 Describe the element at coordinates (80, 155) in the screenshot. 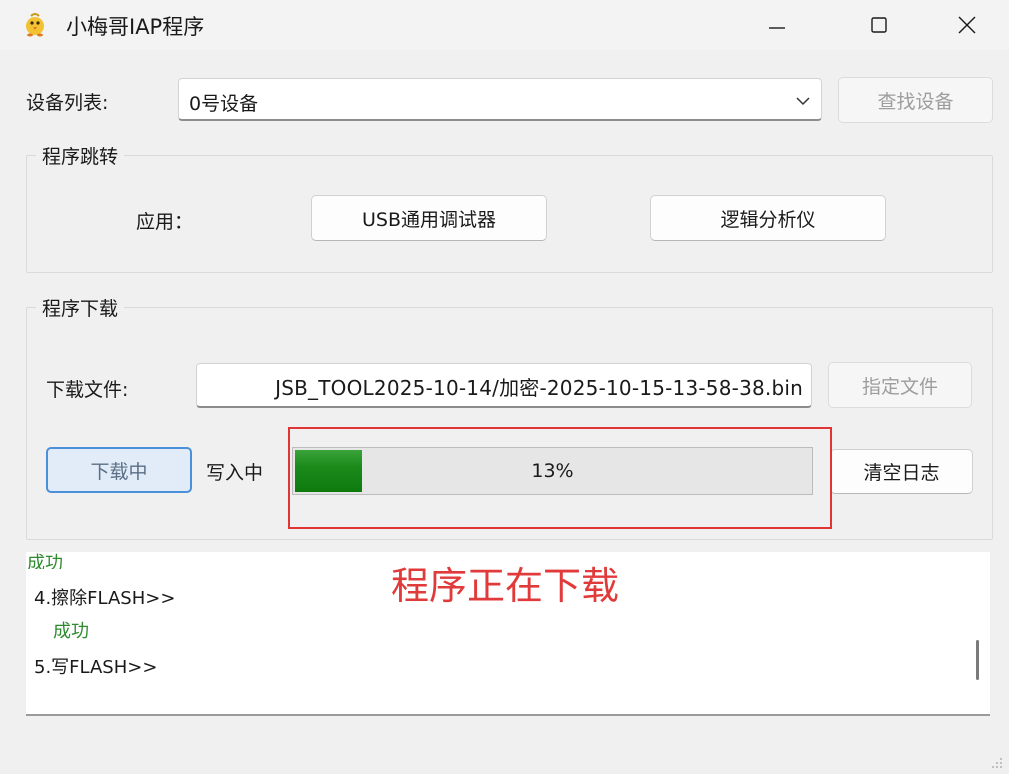

I see `program-jump-title: 程序跳转` at that location.